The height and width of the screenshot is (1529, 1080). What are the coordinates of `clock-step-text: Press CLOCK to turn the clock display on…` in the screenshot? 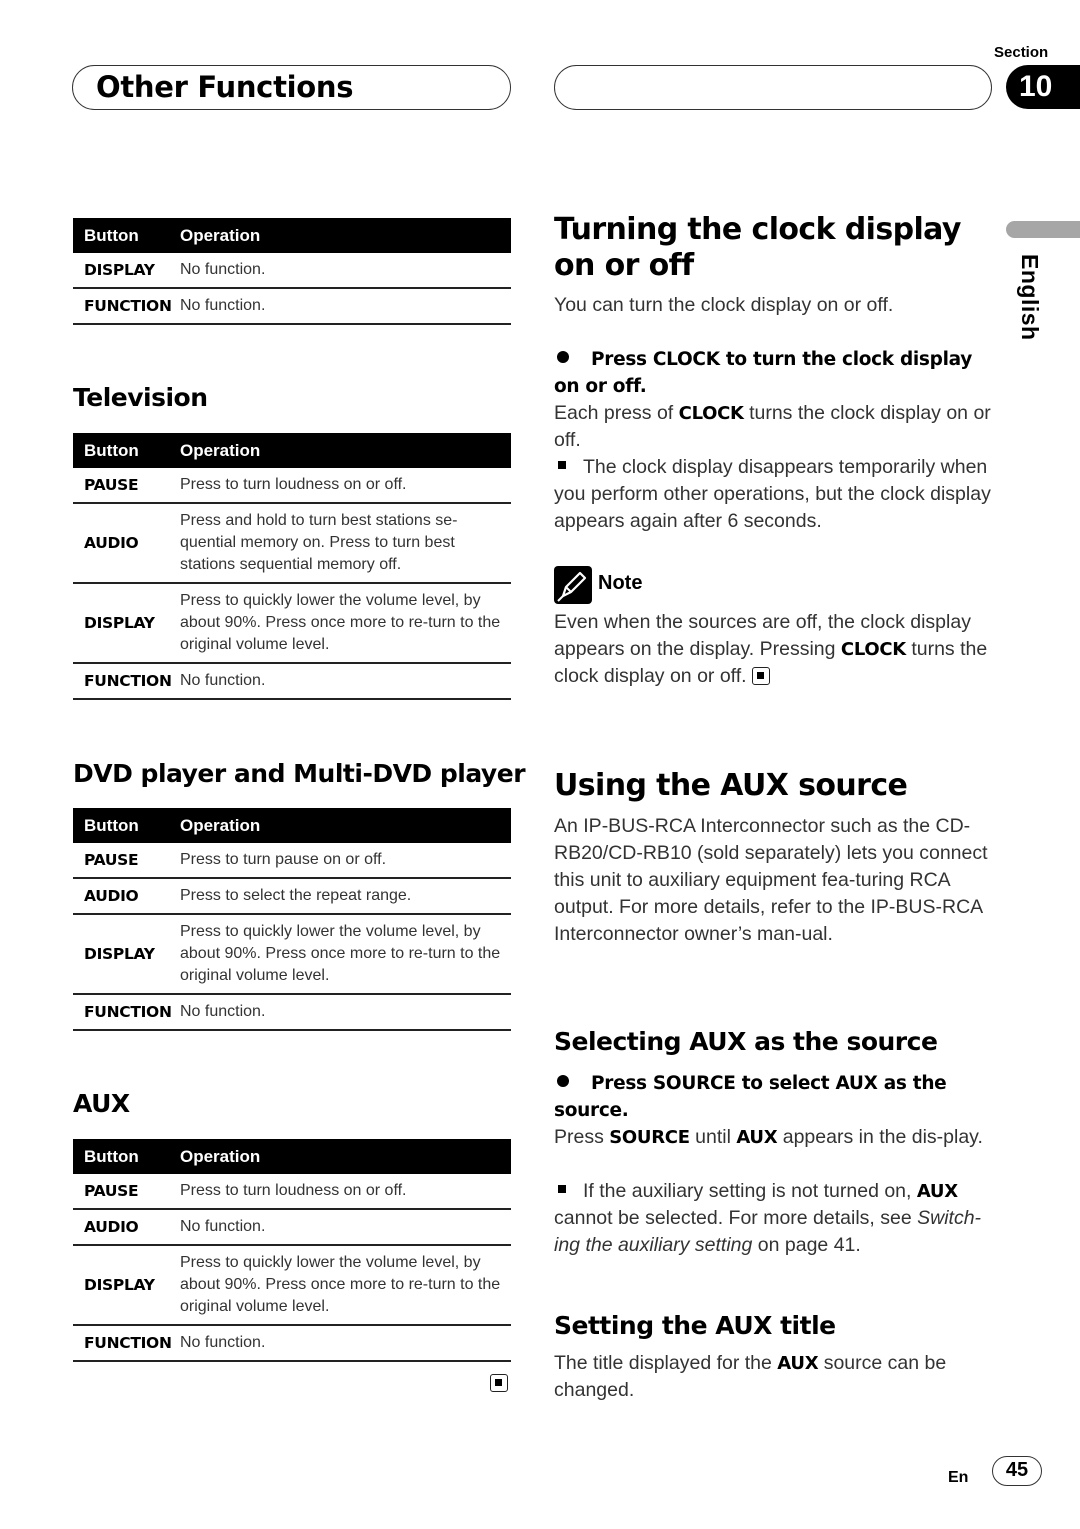 It's located at (763, 373).